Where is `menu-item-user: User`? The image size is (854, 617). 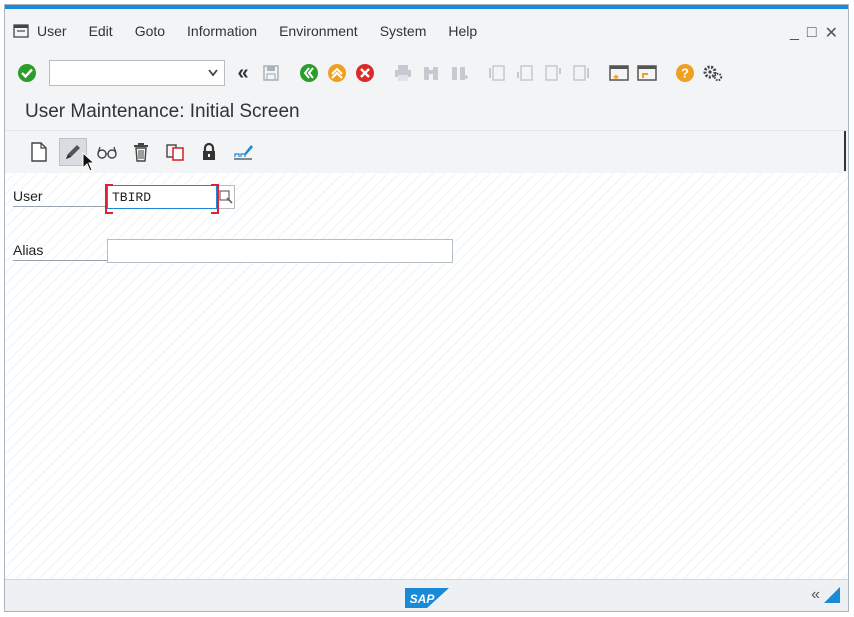
menu-item-user: User is located at coordinates (52, 31).